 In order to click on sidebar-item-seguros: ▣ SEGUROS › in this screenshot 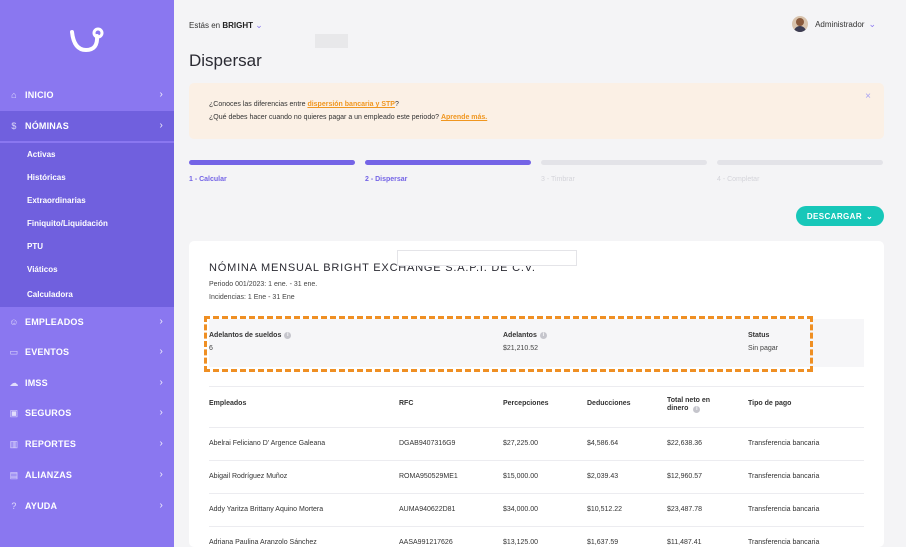, I will do `click(87, 413)`.